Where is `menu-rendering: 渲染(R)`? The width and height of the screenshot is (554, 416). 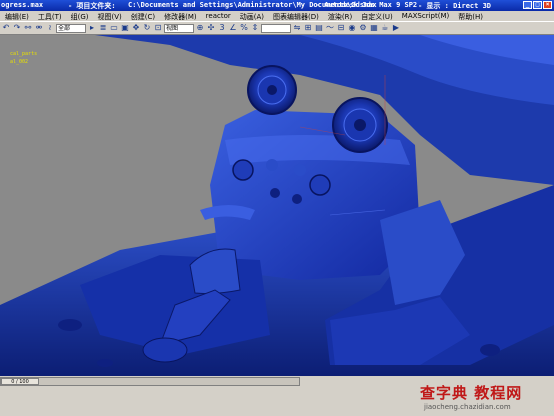 menu-rendering: 渲染(R) is located at coordinates (339, 16).